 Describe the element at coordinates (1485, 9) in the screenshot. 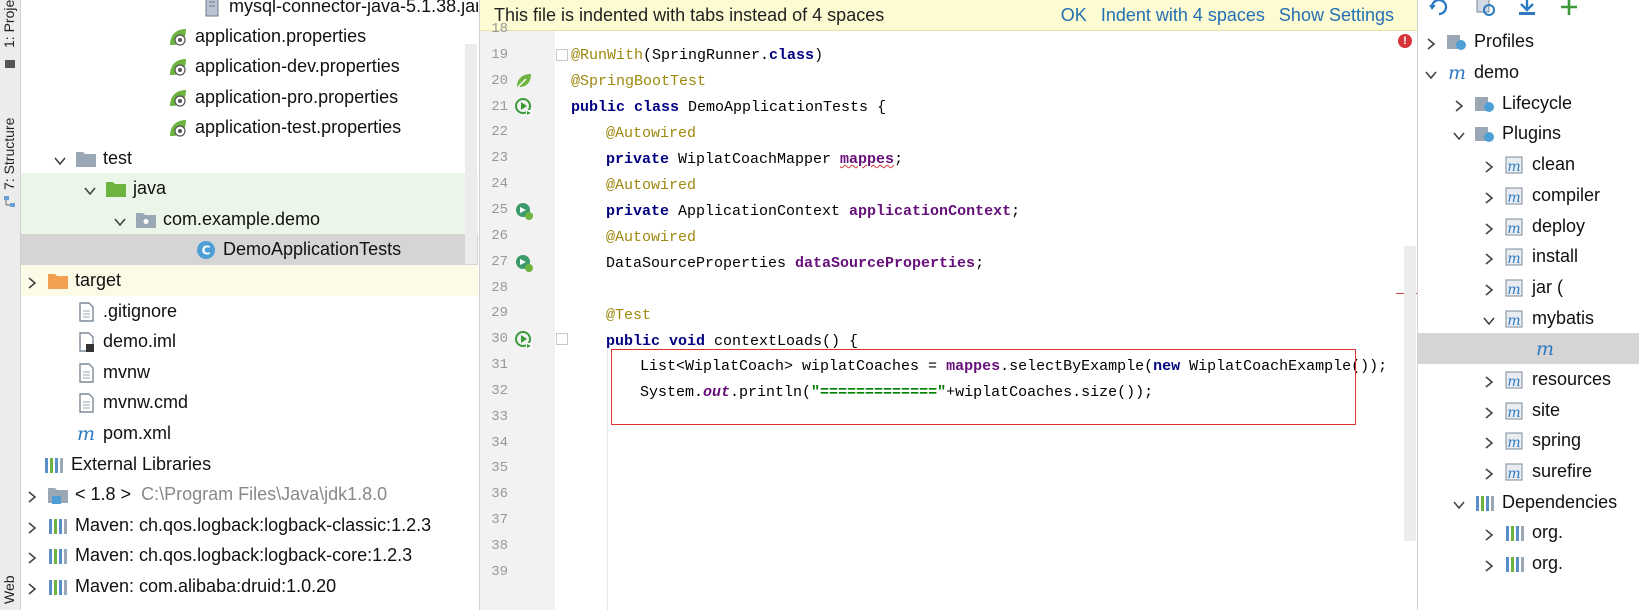

I see `generate-sources-icon` at that location.